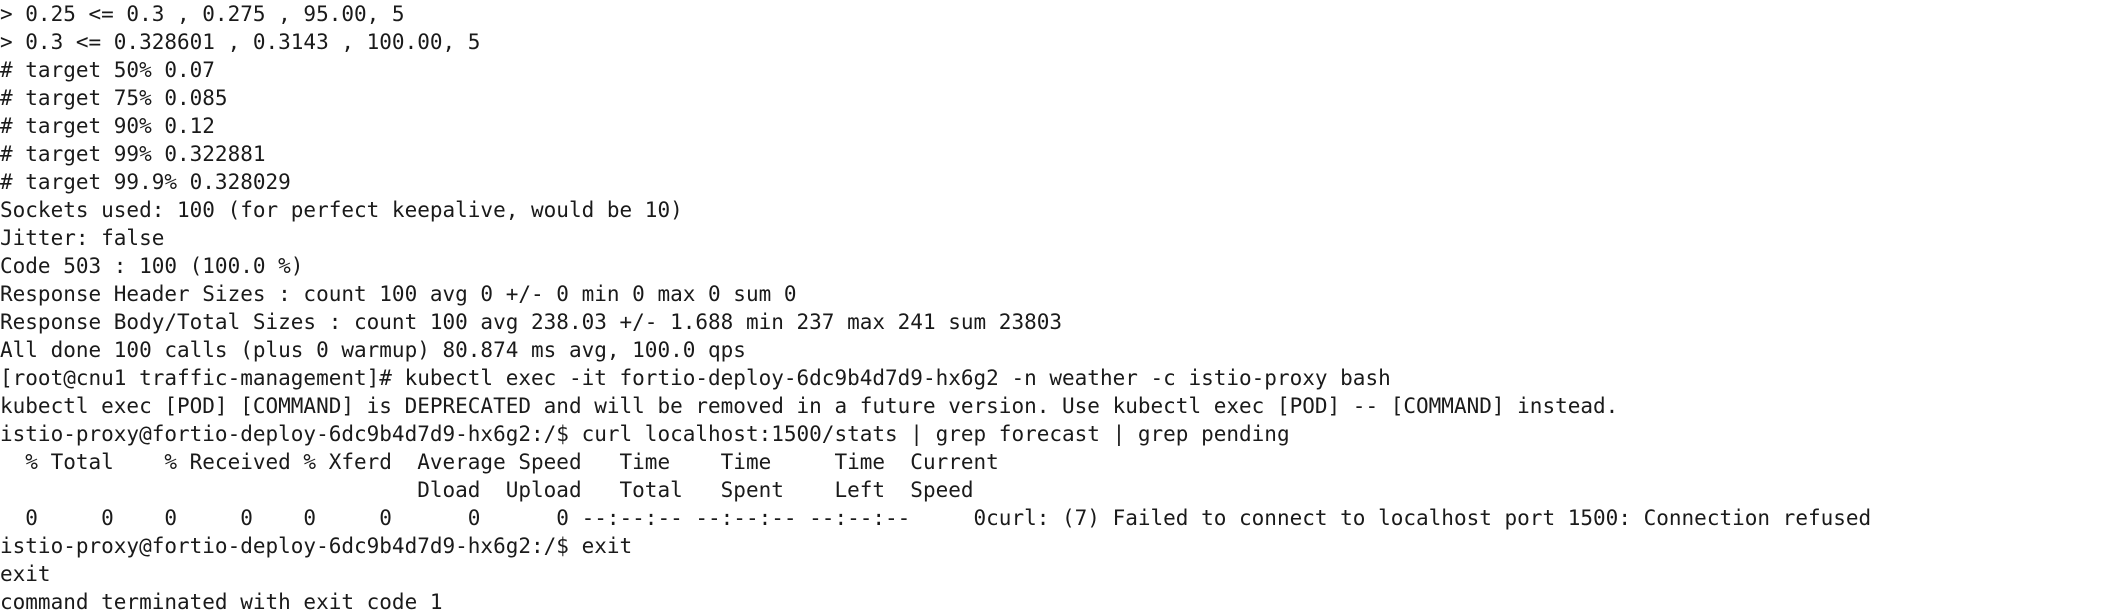 The image size is (2112, 616). Describe the element at coordinates (107, 70) in the screenshot. I see `terminal-line-target-percentile: # target 50% 0.07` at that location.